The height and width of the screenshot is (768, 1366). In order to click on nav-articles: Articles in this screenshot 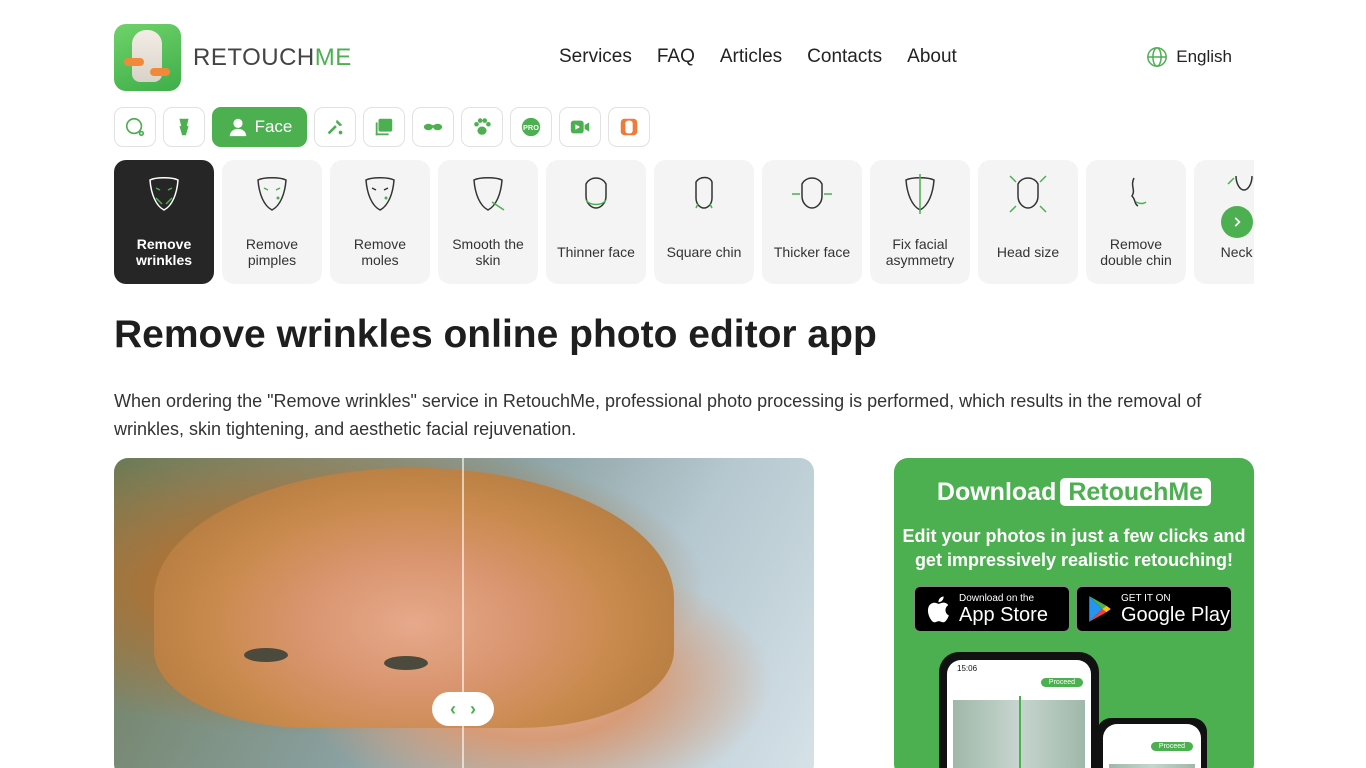, I will do `click(751, 57)`.